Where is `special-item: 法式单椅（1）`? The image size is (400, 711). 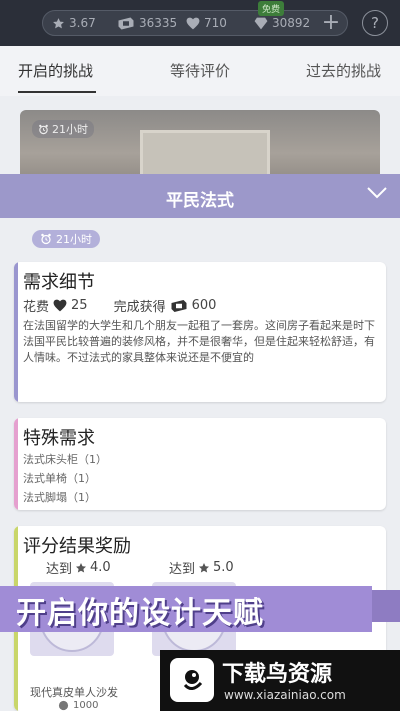 special-item: 法式单椅（1） is located at coordinates (59, 478).